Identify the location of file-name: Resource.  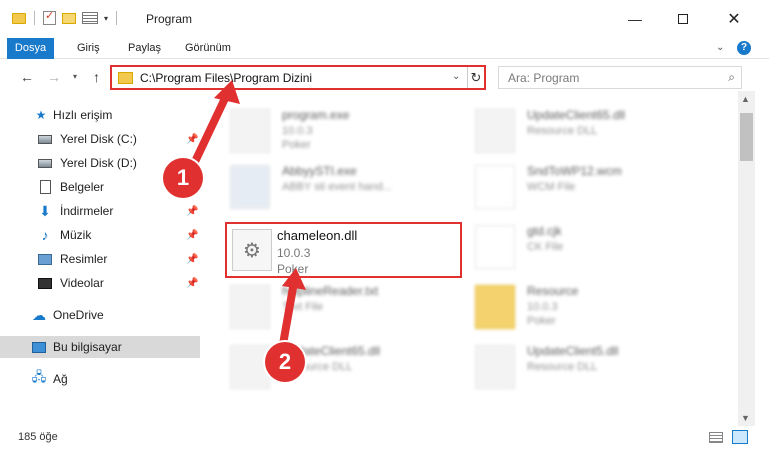
(553, 291).